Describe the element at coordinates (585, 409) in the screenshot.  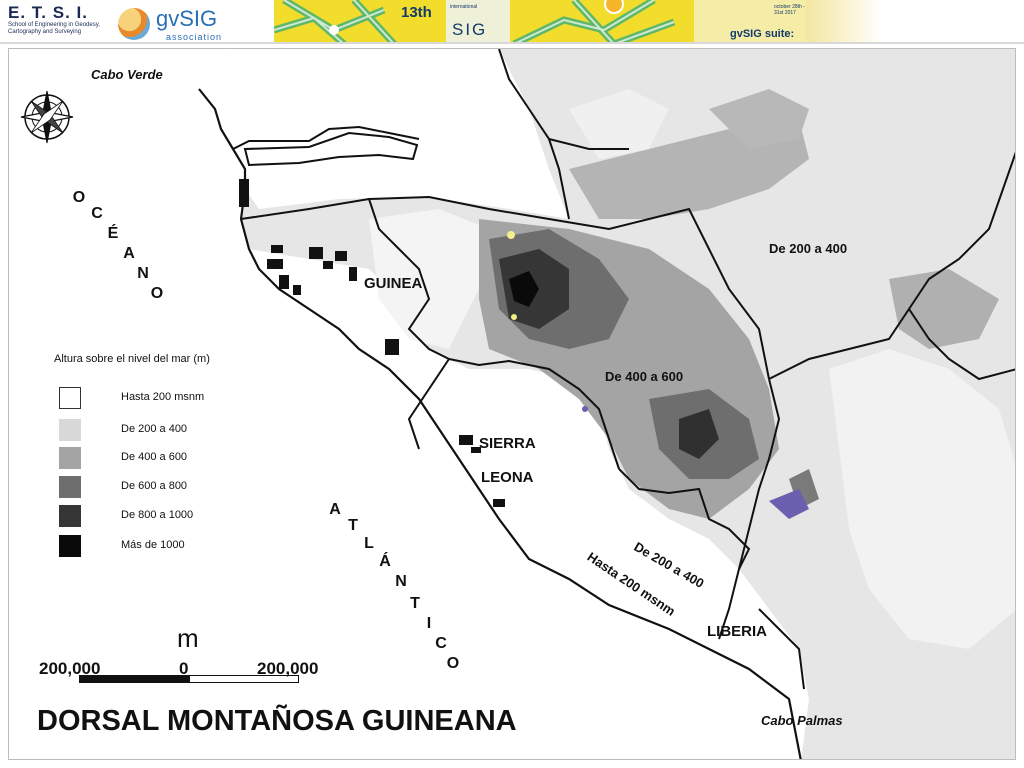
I see `purple-patch` at that location.